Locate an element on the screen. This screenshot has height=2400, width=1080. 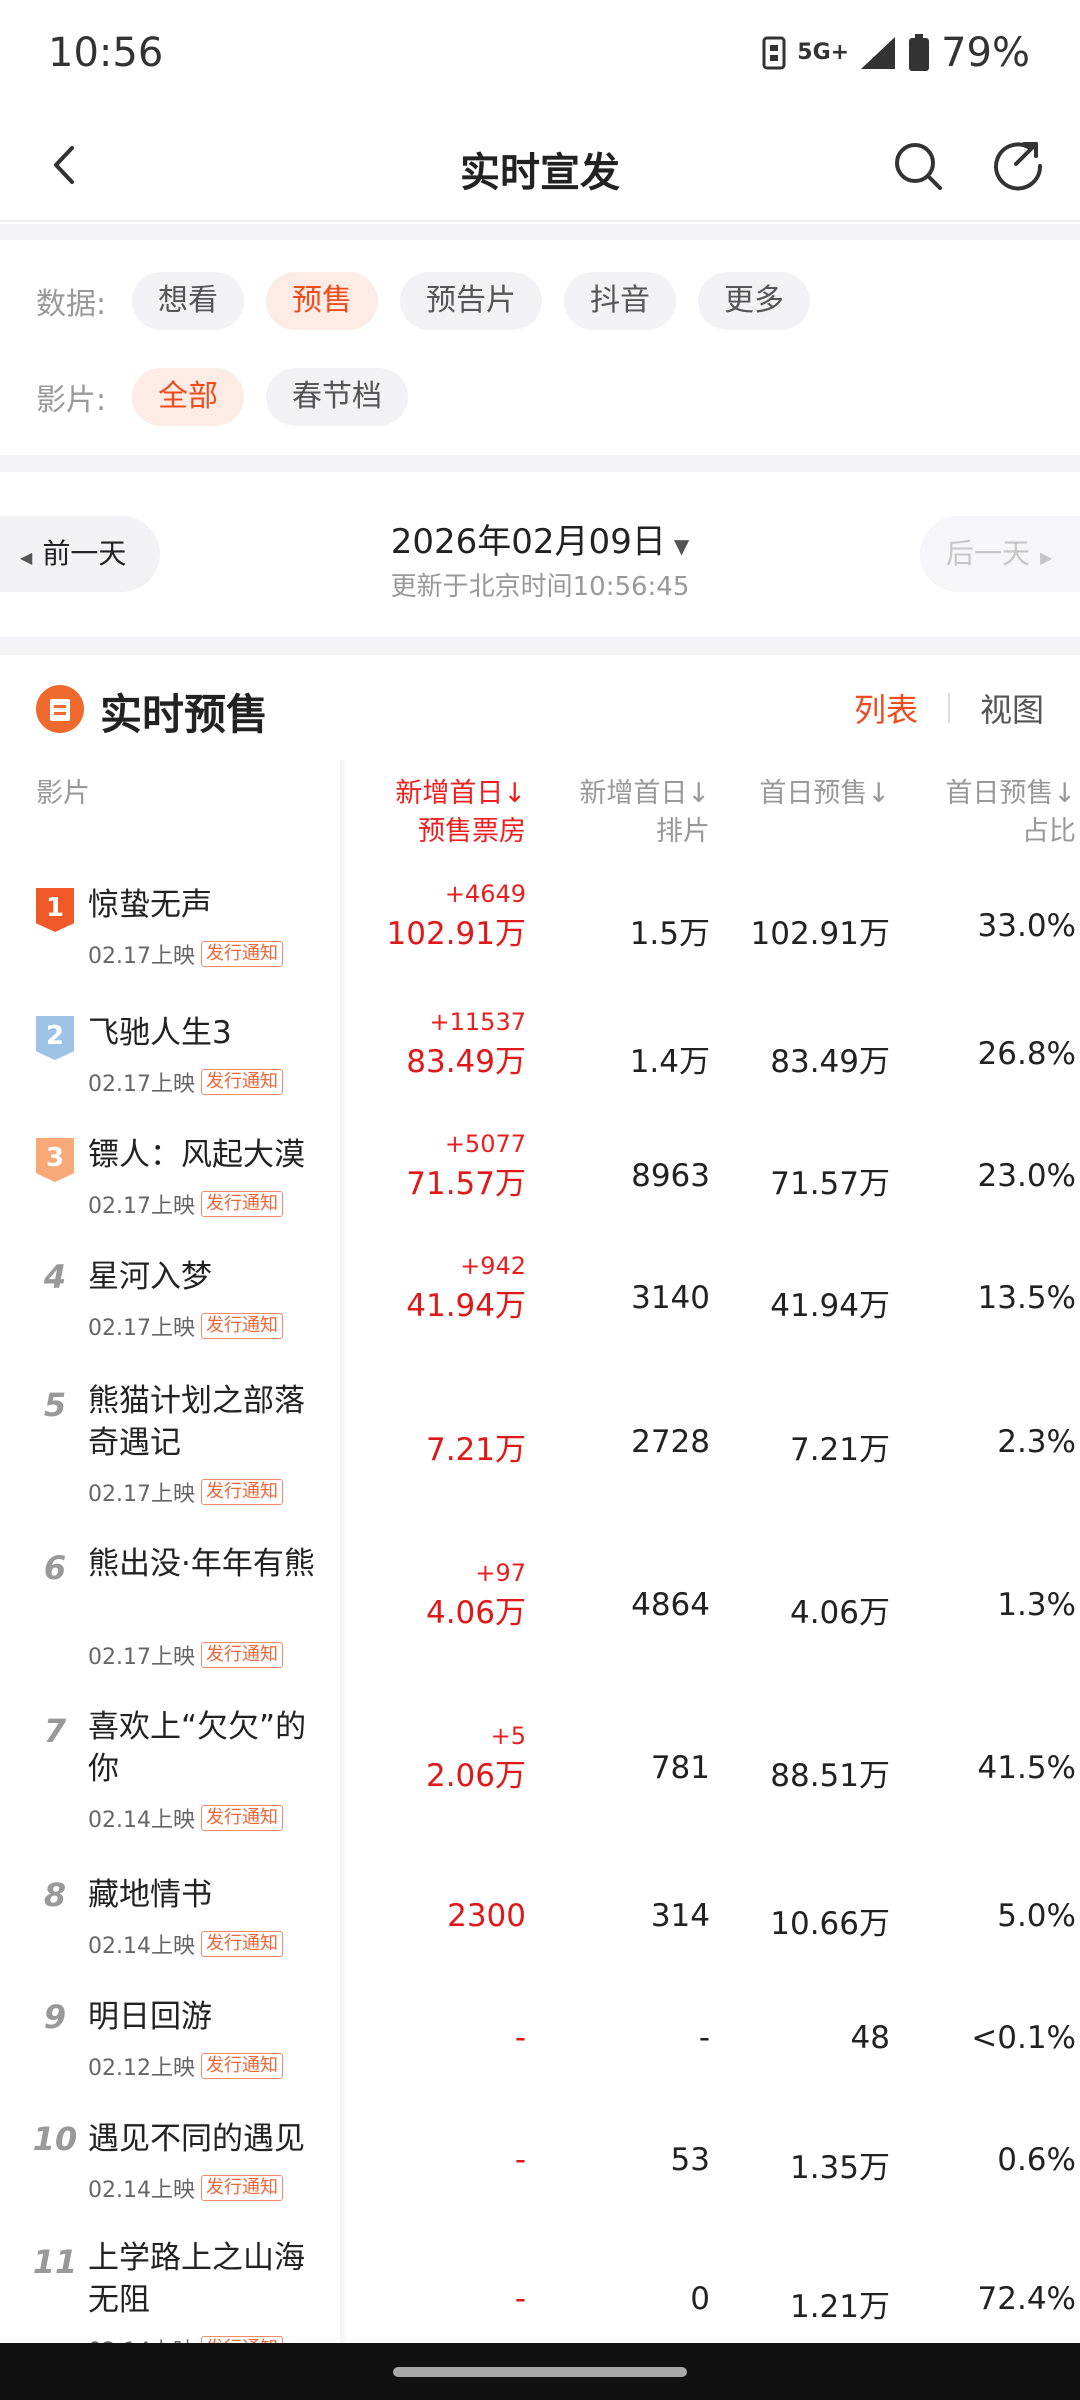
film-filter-label: 影片: is located at coordinates (71, 400).